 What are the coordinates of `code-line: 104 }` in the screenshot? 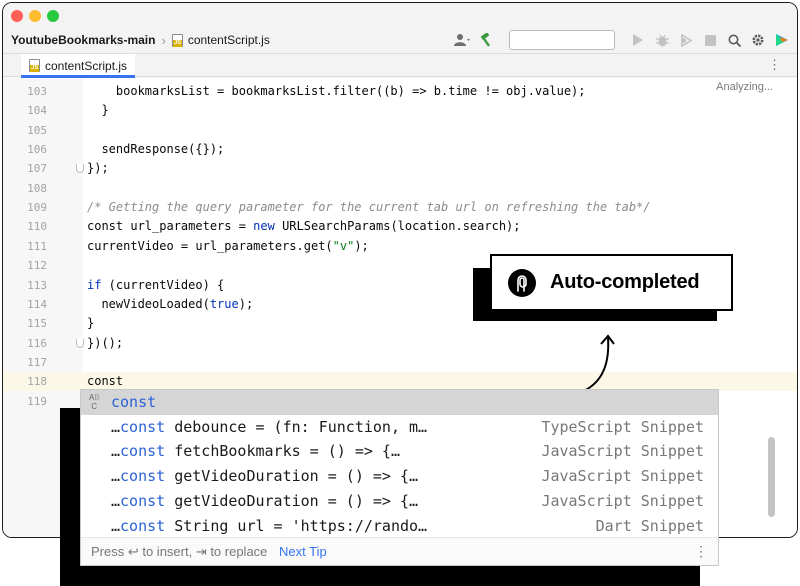 It's located at (400, 110).